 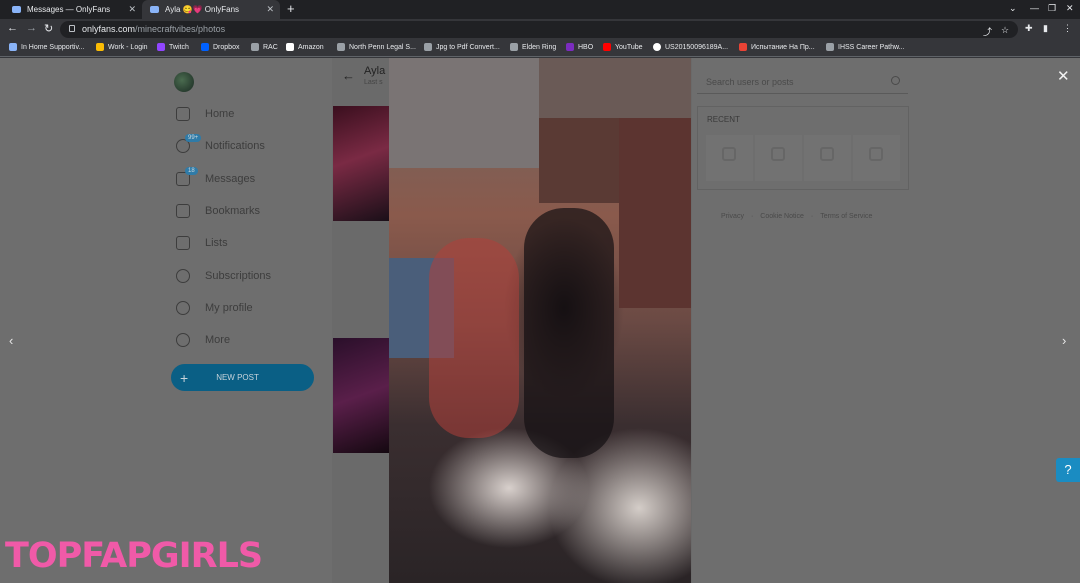 What do you see at coordinates (153, 29) in the screenshot?
I see `url-text: onlyfans.com/minecraftvibes/photos` at bounding box center [153, 29].